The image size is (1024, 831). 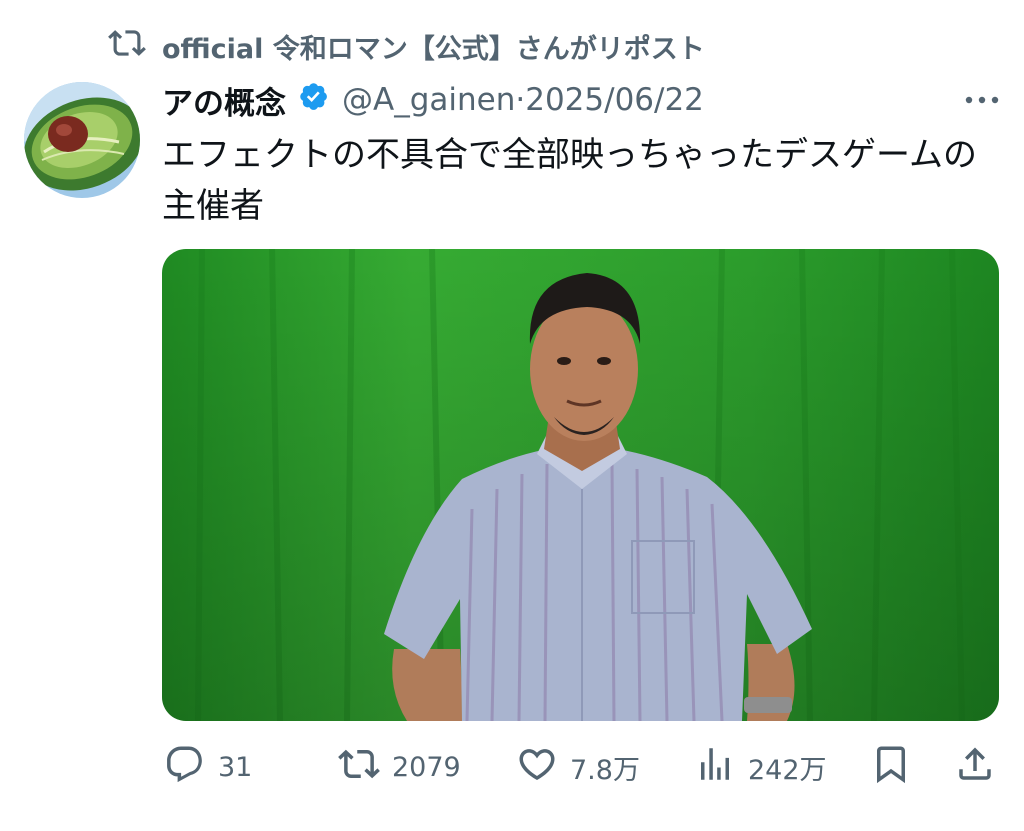 What do you see at coordinates (982, 100) in the screenshot?
I see `more-dots-icon` at bounding box center [982, 100].